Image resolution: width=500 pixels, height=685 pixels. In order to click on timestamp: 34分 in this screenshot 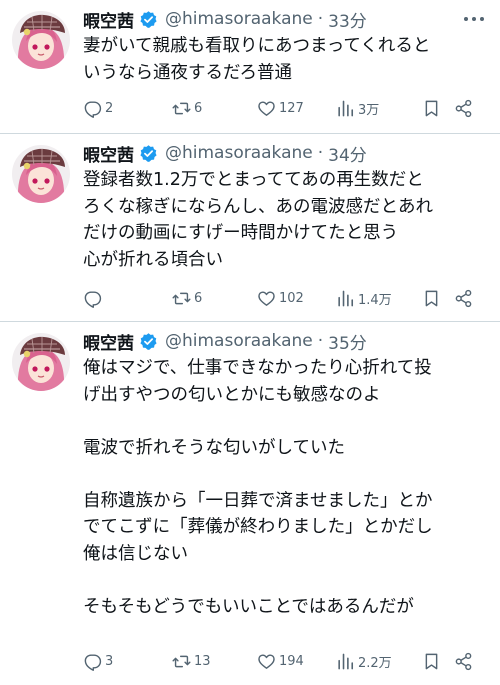, I will do `click(347, 153)`.